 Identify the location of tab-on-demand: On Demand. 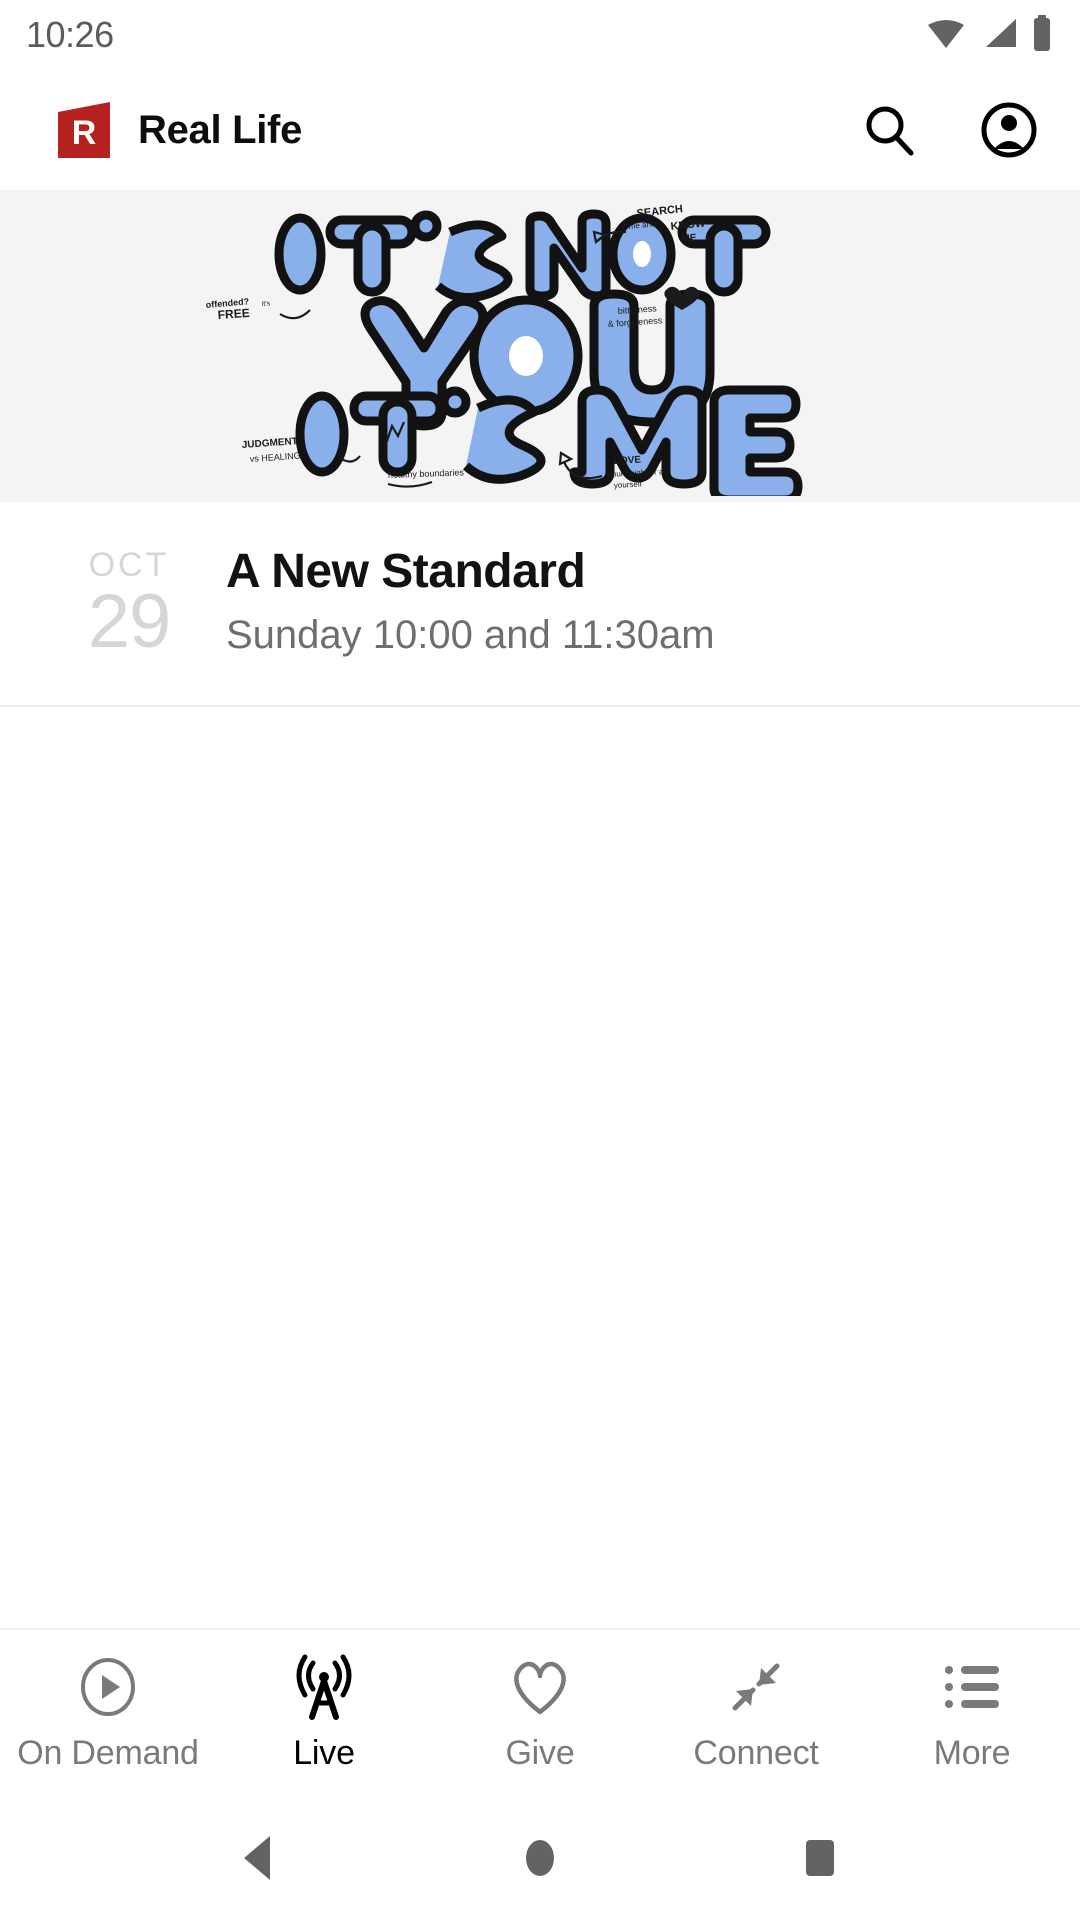
(108, 1712).